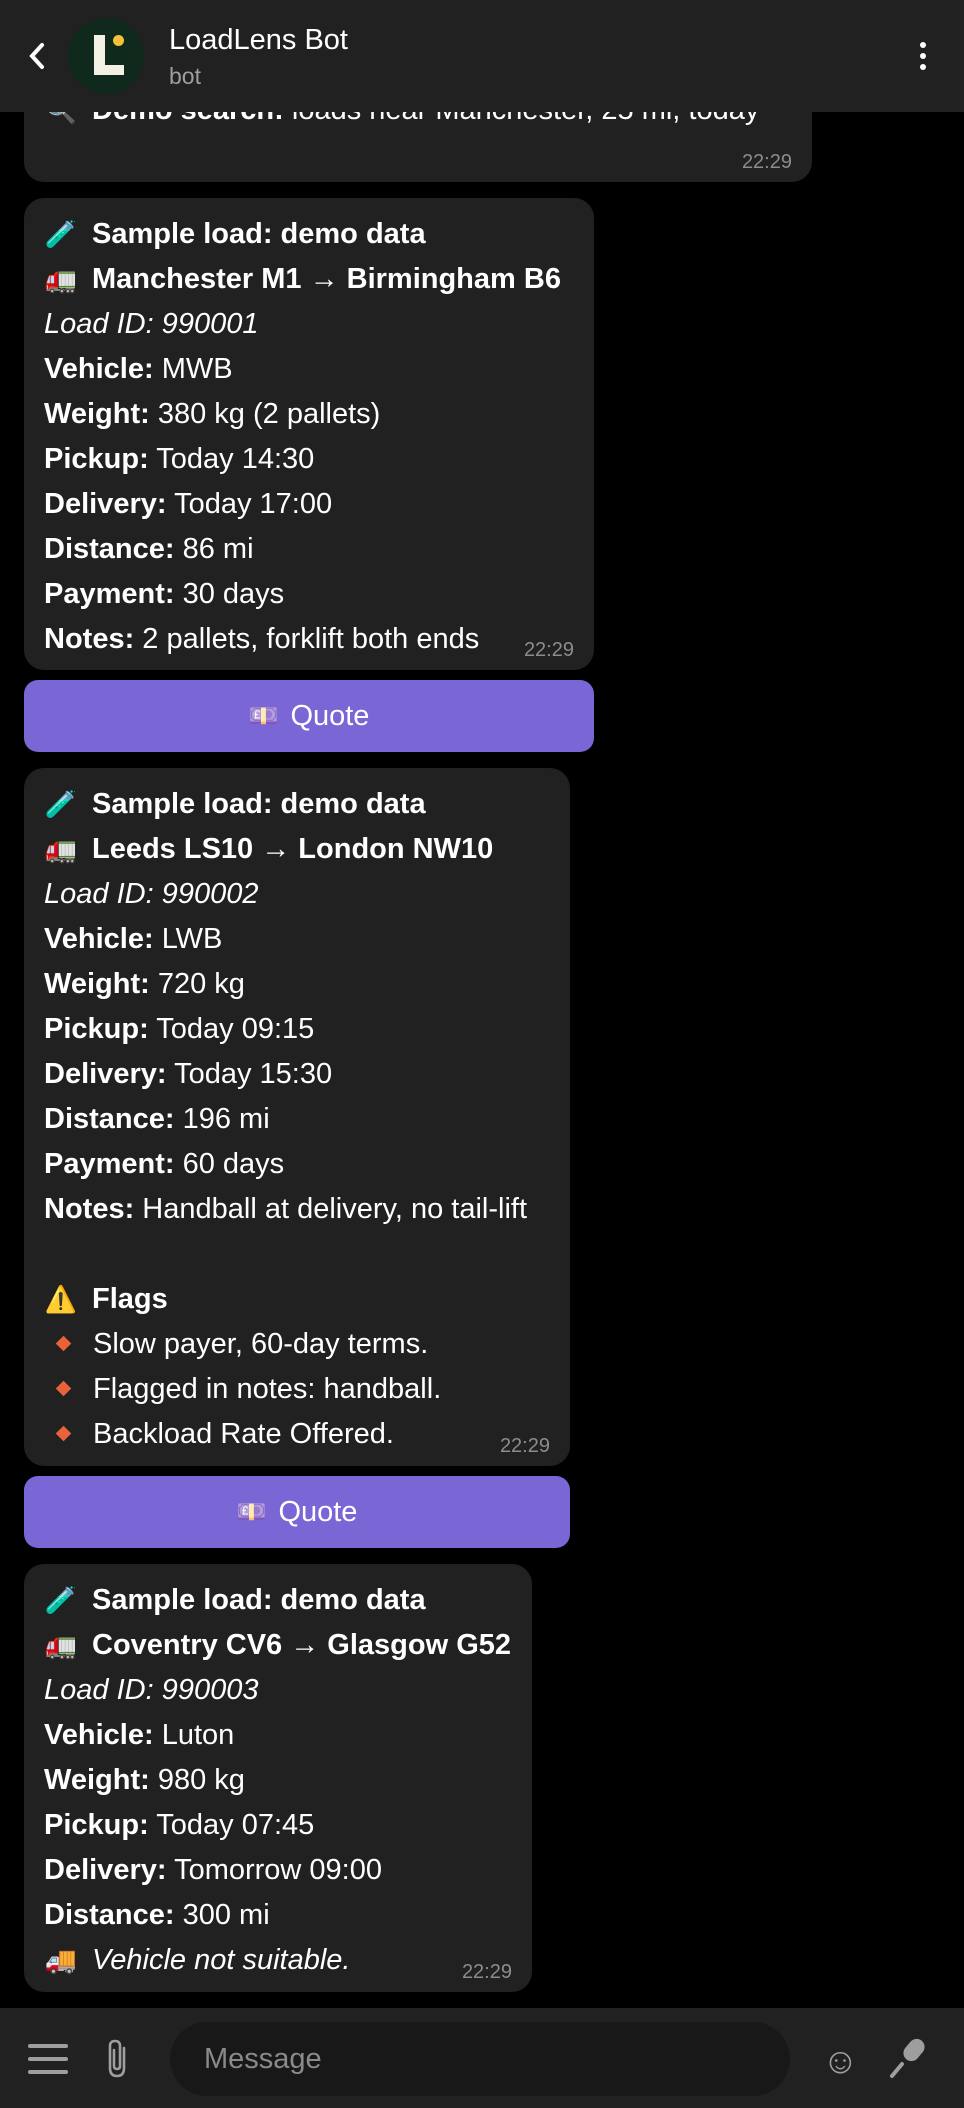 This screenshot has width=964, height=2108. I want to click on delivery-value: Tomorrow 09:00, so click(278, 1870).